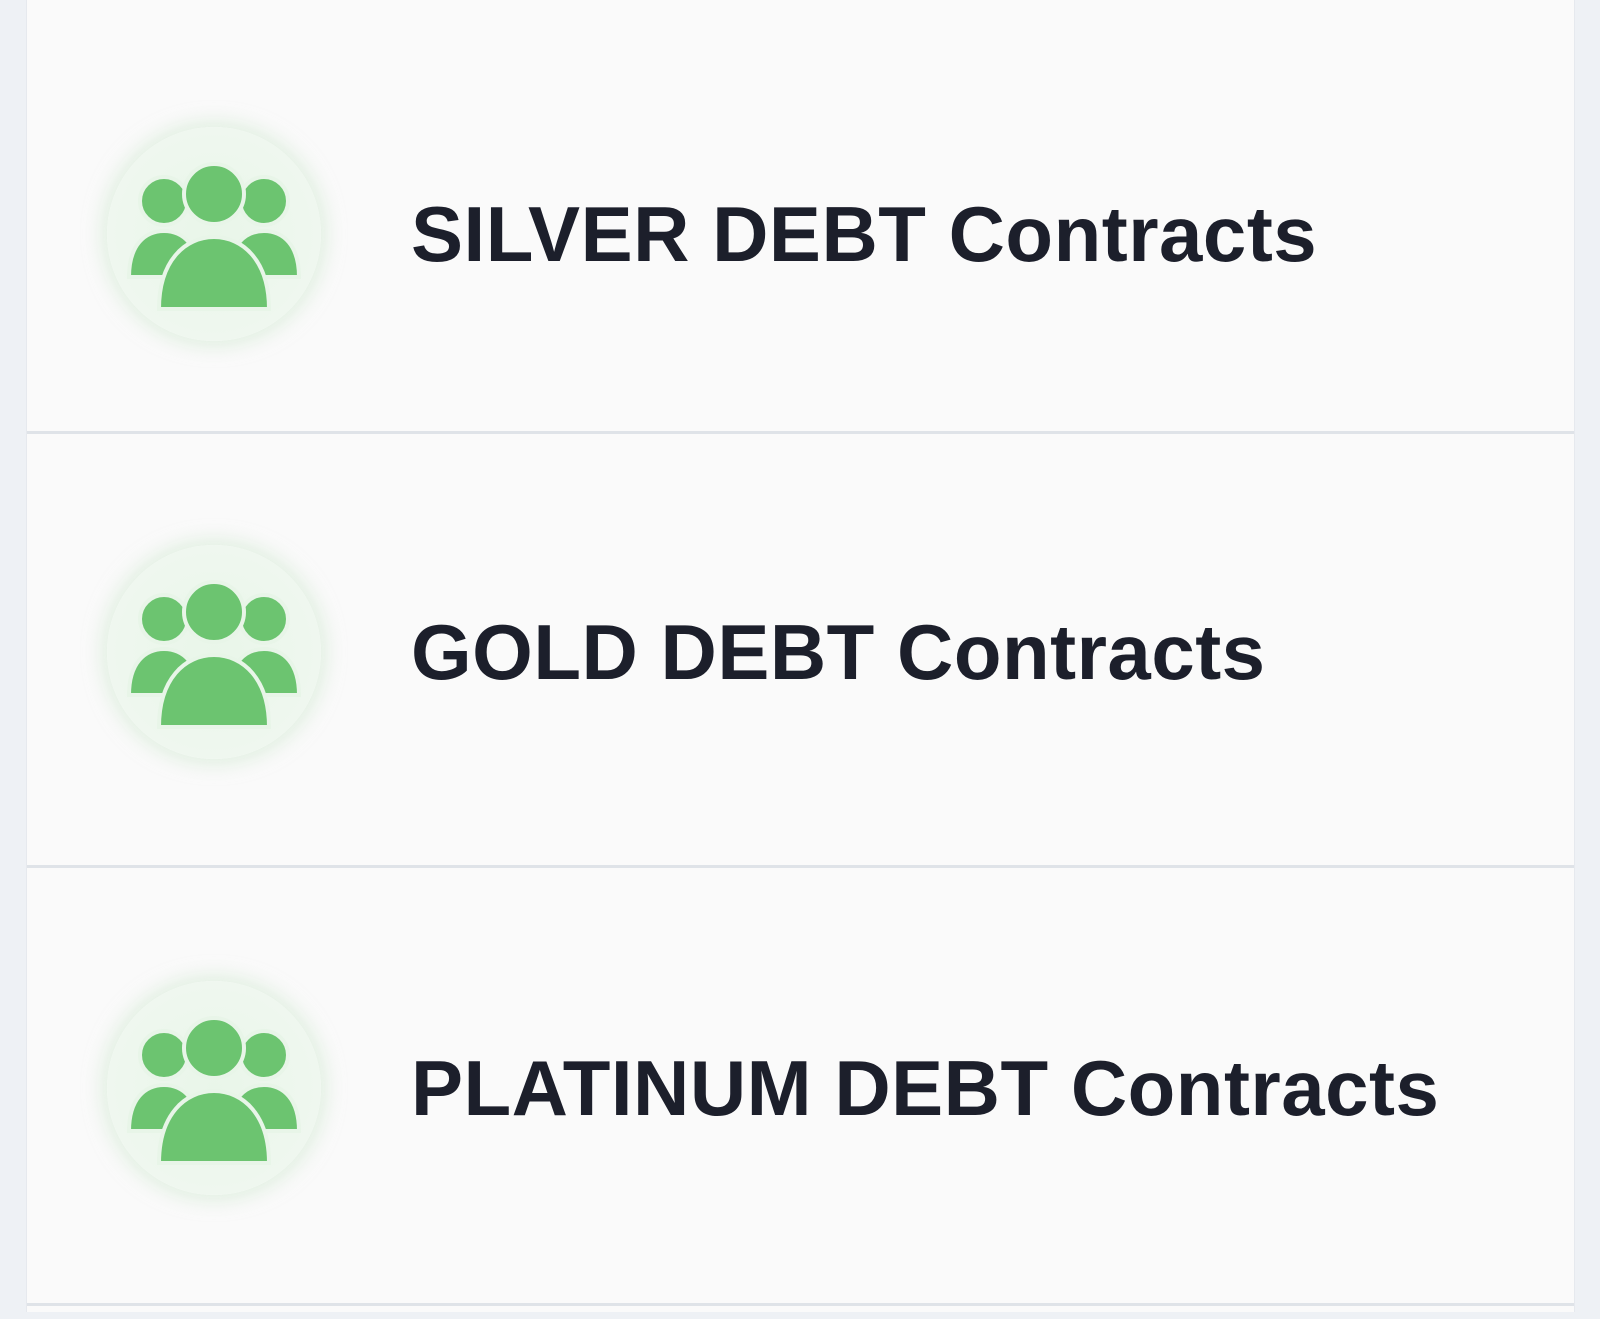 Image resolution: width=1600 pixels, height=1319 pixels. Describe the element at coordinates (925, 1087) in the screenshot. I see `contract-label: PLATINUM DEBT Contracts` at that location.